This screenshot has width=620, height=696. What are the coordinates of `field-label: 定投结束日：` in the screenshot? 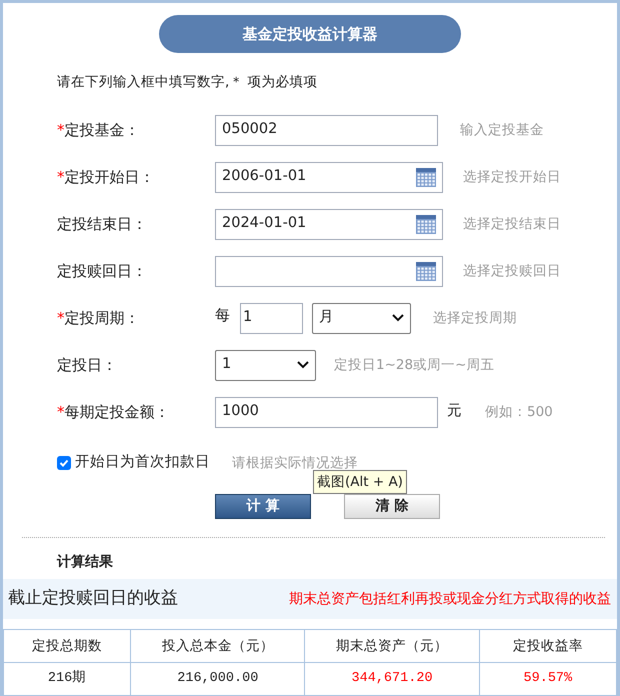 It's located at (102, 224).